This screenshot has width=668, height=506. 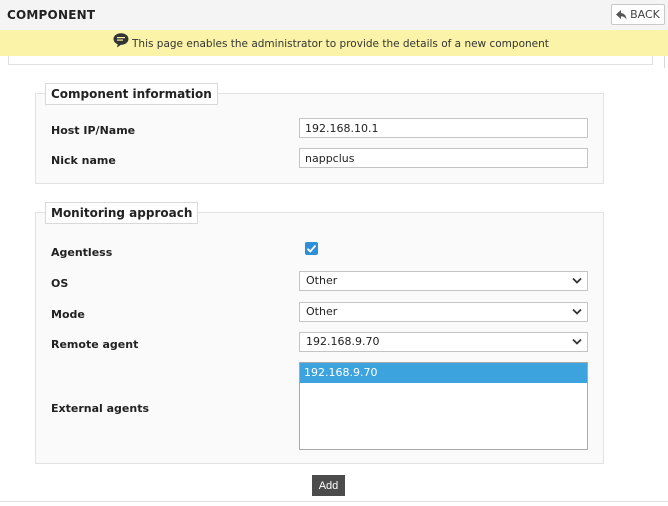 I want to click on external-agents-listbox: 192.168.9.70, so click(x=443, y=406).